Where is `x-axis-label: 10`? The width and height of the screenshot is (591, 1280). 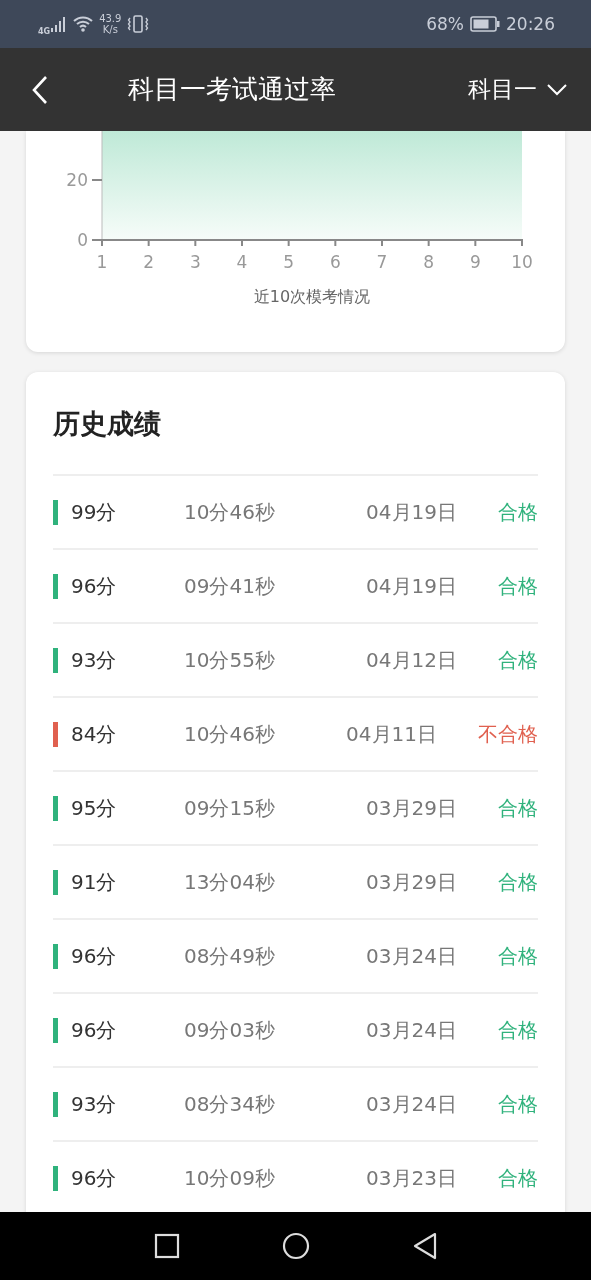
x-axis-label: 10 is located at coordinates (522, 262).